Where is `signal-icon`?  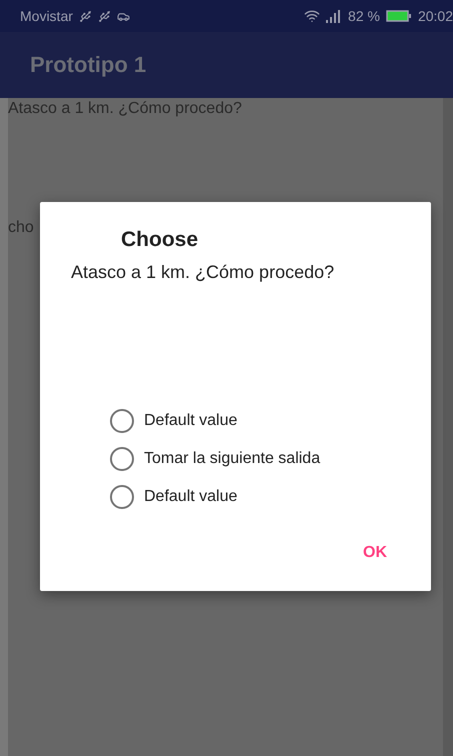 signal-icon is located at coordinates (334, 16).